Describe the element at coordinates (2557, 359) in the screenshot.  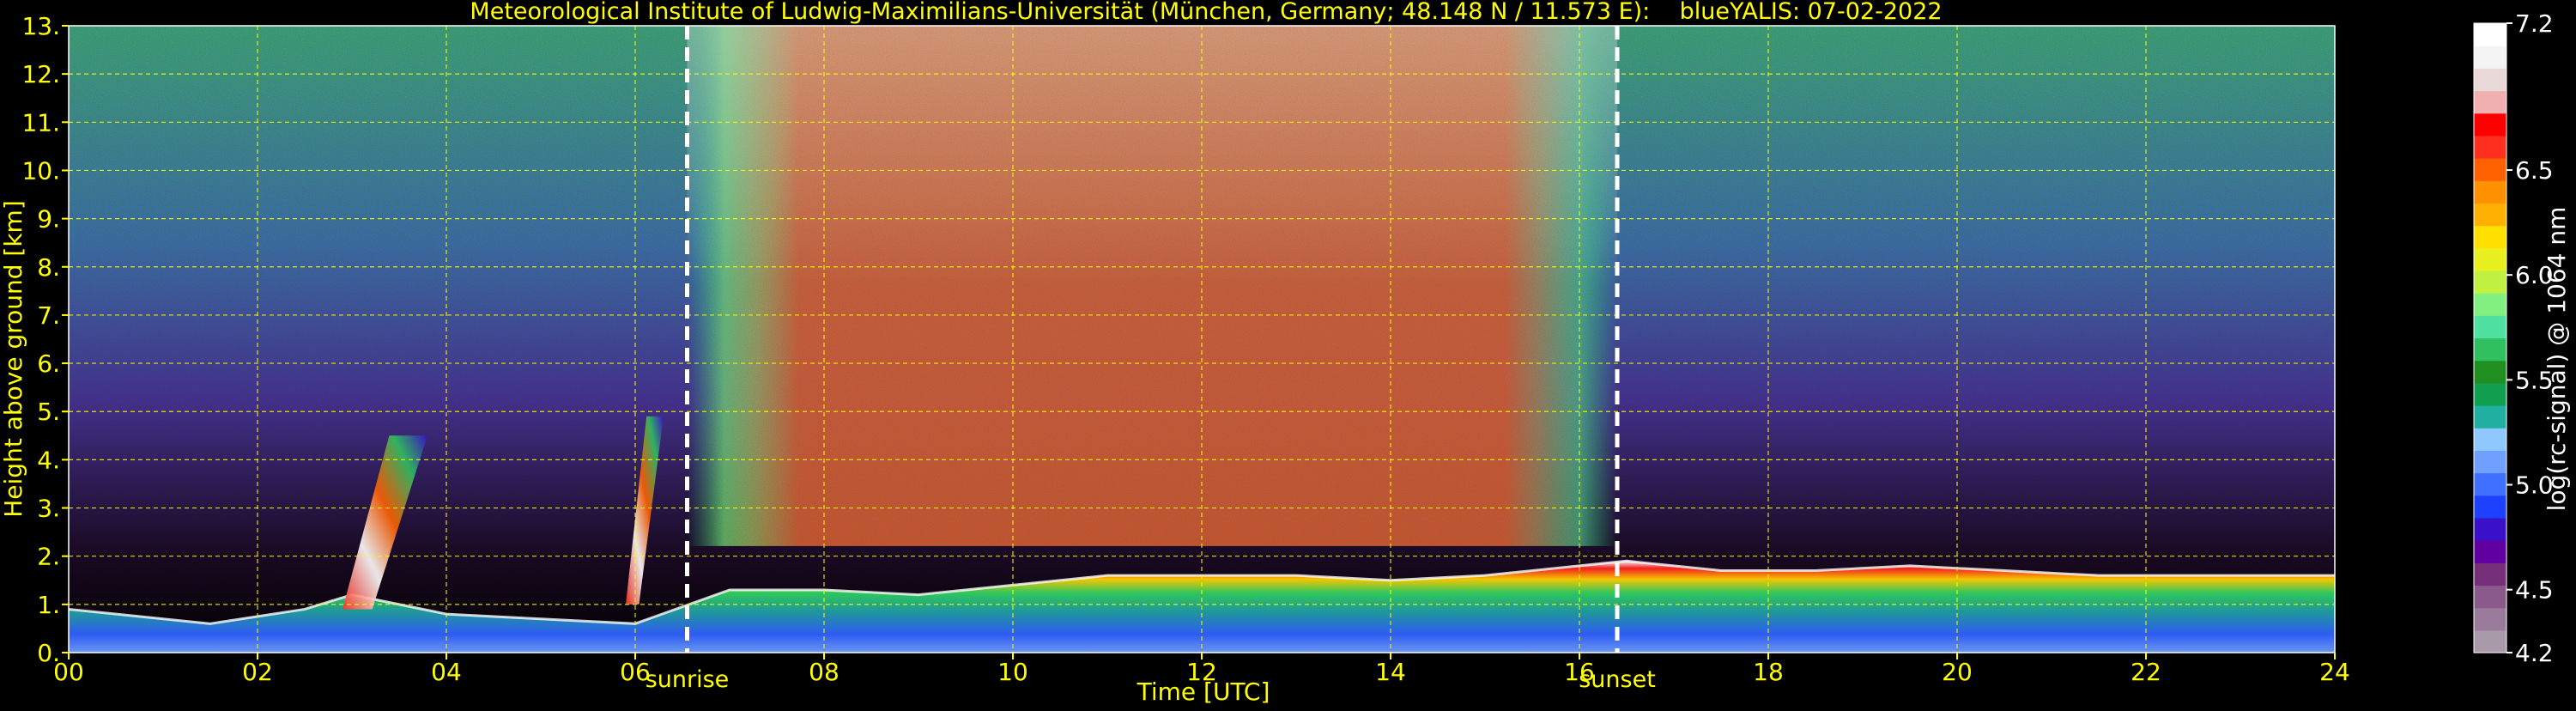
I see `colorbar-label: log(rc-signal) @ 1064 nm` at that location.